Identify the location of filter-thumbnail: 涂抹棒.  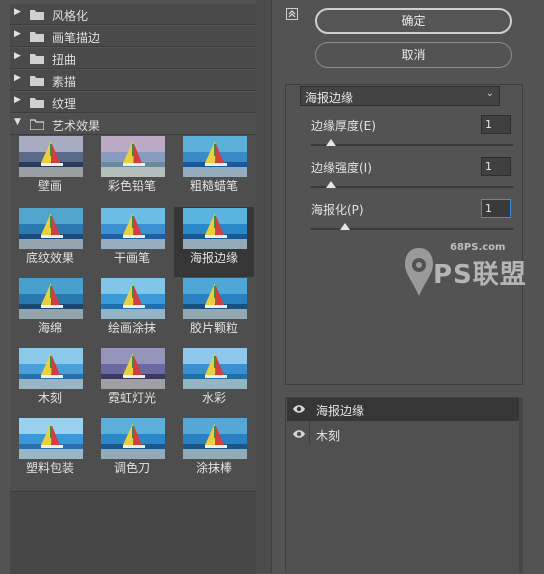
(214, 452).